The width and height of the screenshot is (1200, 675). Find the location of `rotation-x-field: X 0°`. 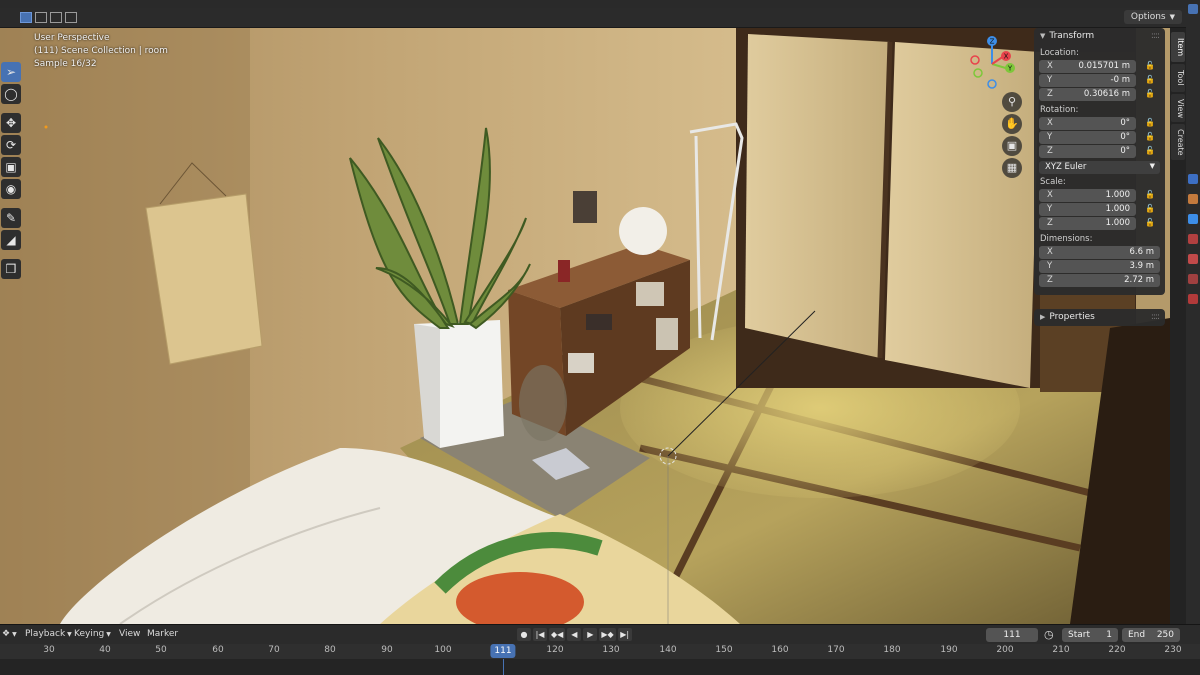

rotation-x-field: X 0° is located at coordinates (1087, 123).